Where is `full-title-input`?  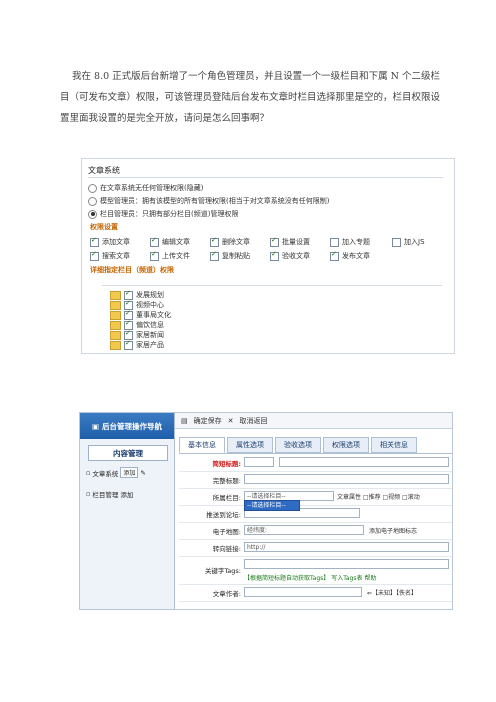
full-title-input is located at coordinates (346, 479).